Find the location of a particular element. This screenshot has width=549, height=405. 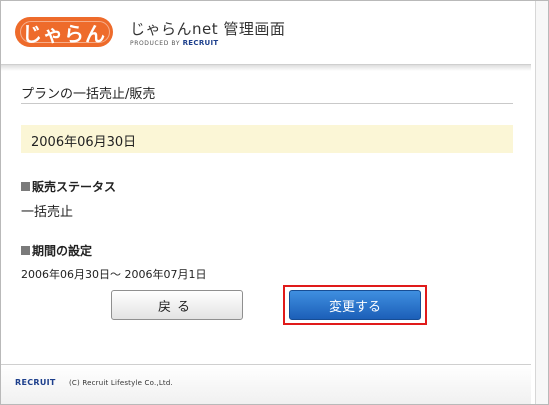

logo-text: じゃらん is located at coordinates (64, 33).